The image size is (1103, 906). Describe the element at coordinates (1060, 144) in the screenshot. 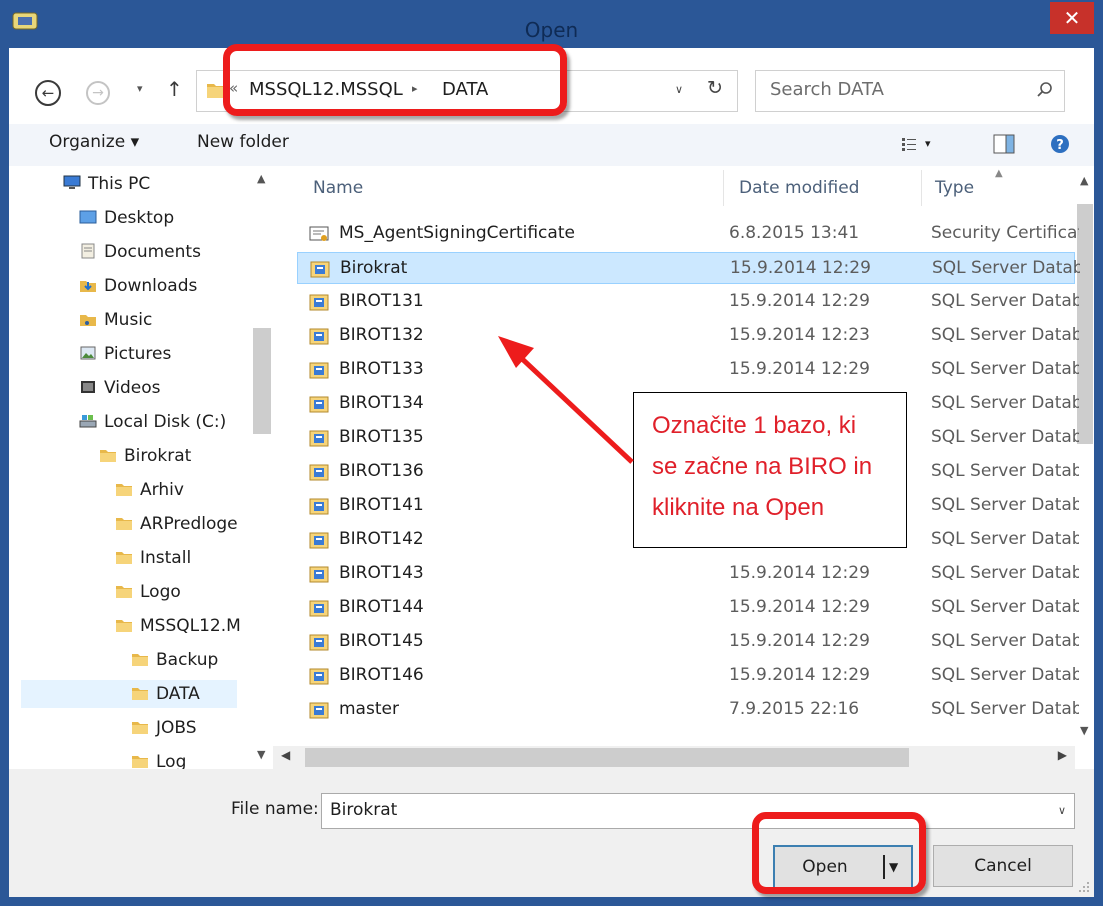

I see `help-icon: ?` at that location.